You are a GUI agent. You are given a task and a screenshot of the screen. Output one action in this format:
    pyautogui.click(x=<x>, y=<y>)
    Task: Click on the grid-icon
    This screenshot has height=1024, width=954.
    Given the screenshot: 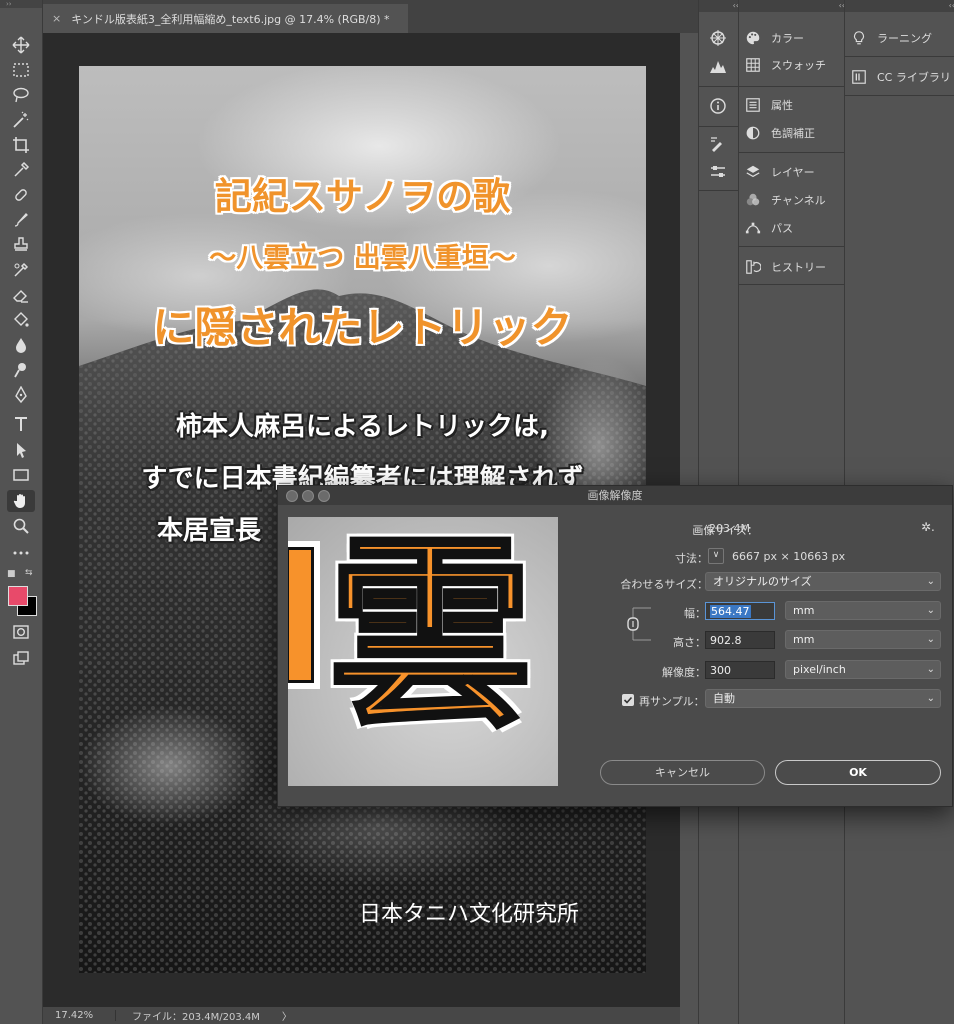 What is the action you would take?
    pyautogui.click(x=753, y=65)
    